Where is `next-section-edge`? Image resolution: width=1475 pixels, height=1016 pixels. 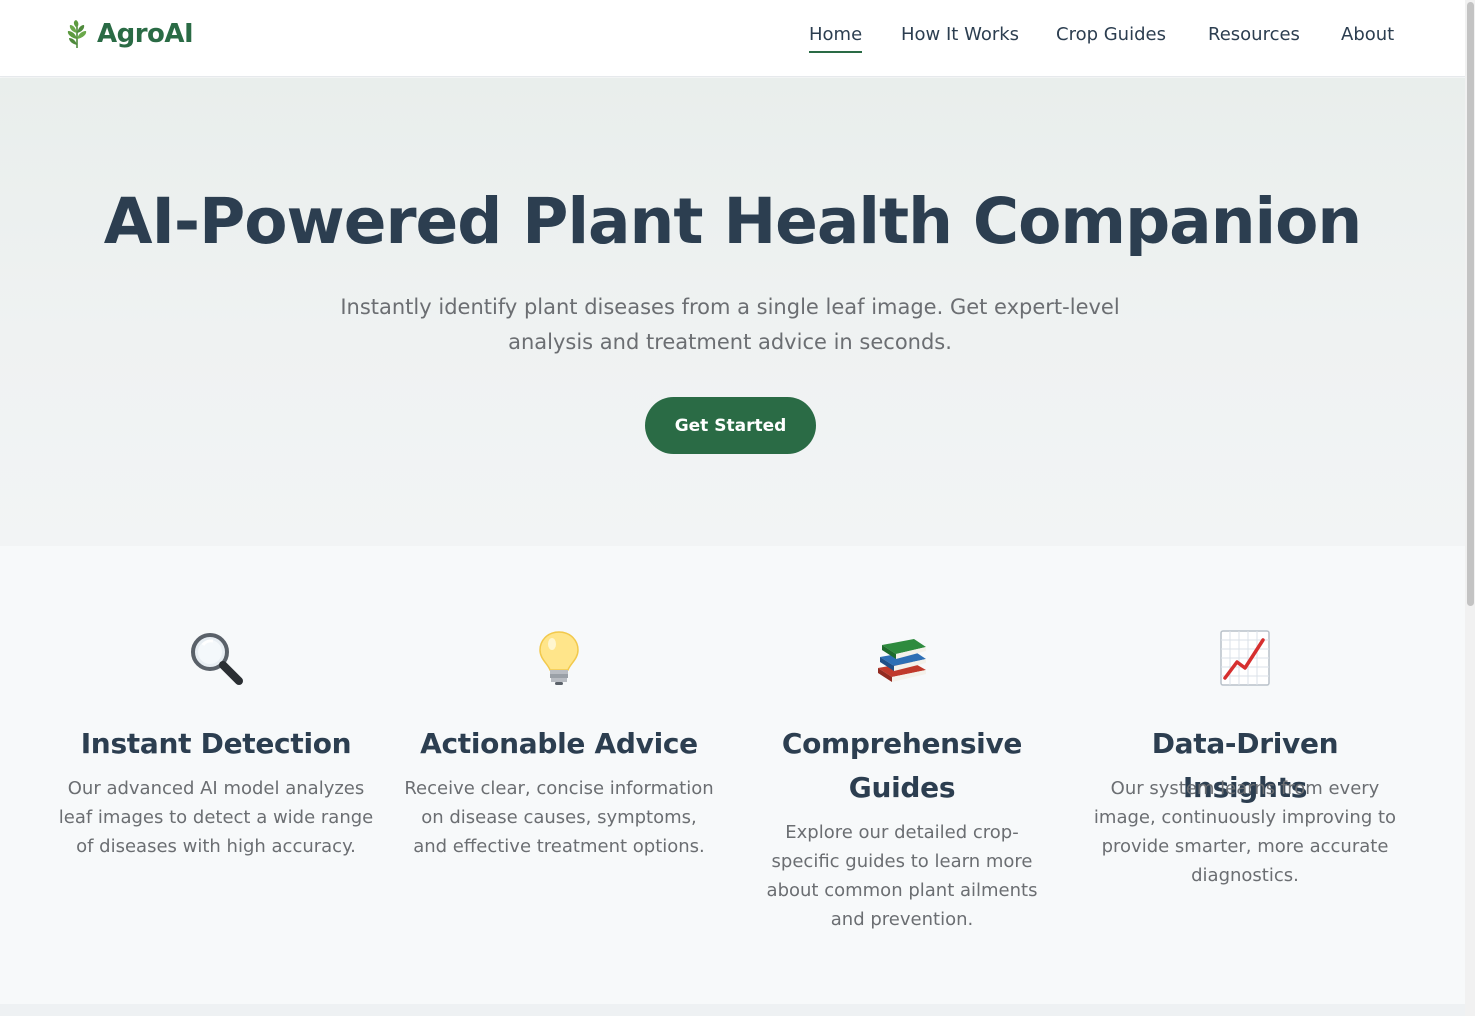 next-section-edge is located at coordinates (732, 1010).